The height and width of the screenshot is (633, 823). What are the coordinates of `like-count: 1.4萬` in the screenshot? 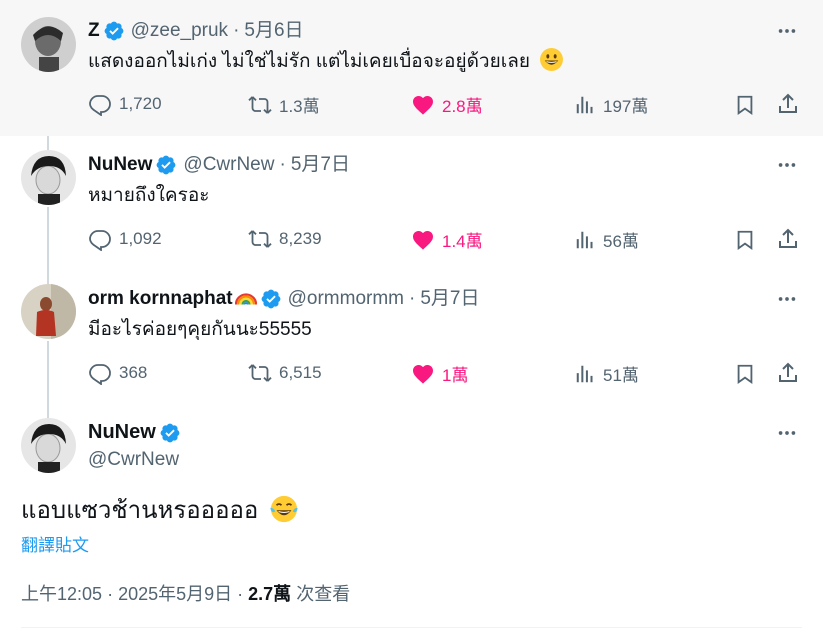 It's located at (462, 241).